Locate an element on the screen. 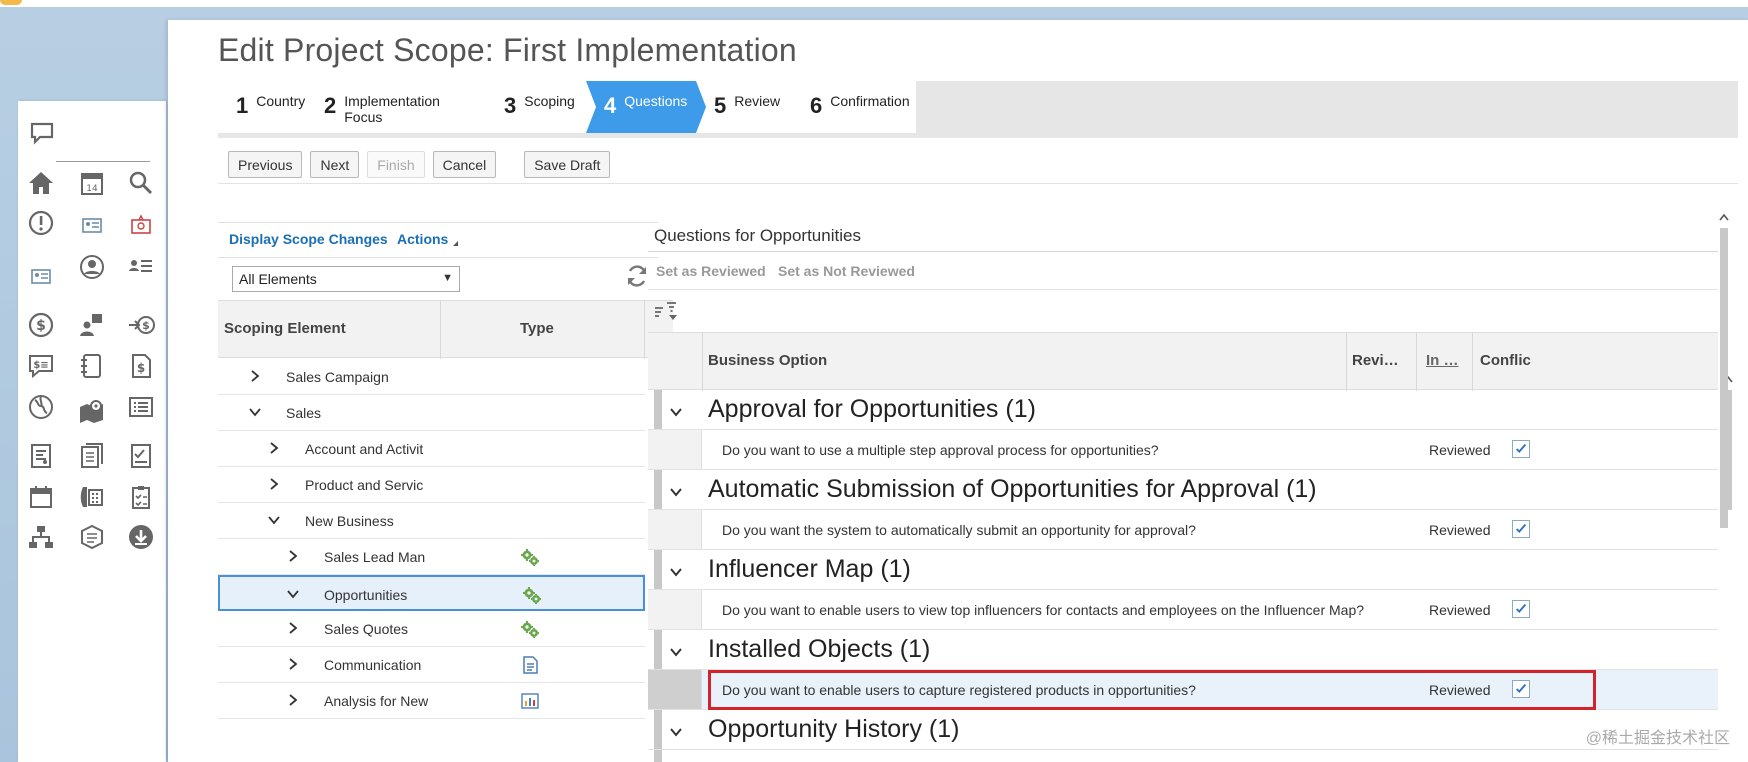 The height and width of the screenshot is (762, 1748). previous-button: Previous is located at coordinates (265, 164).